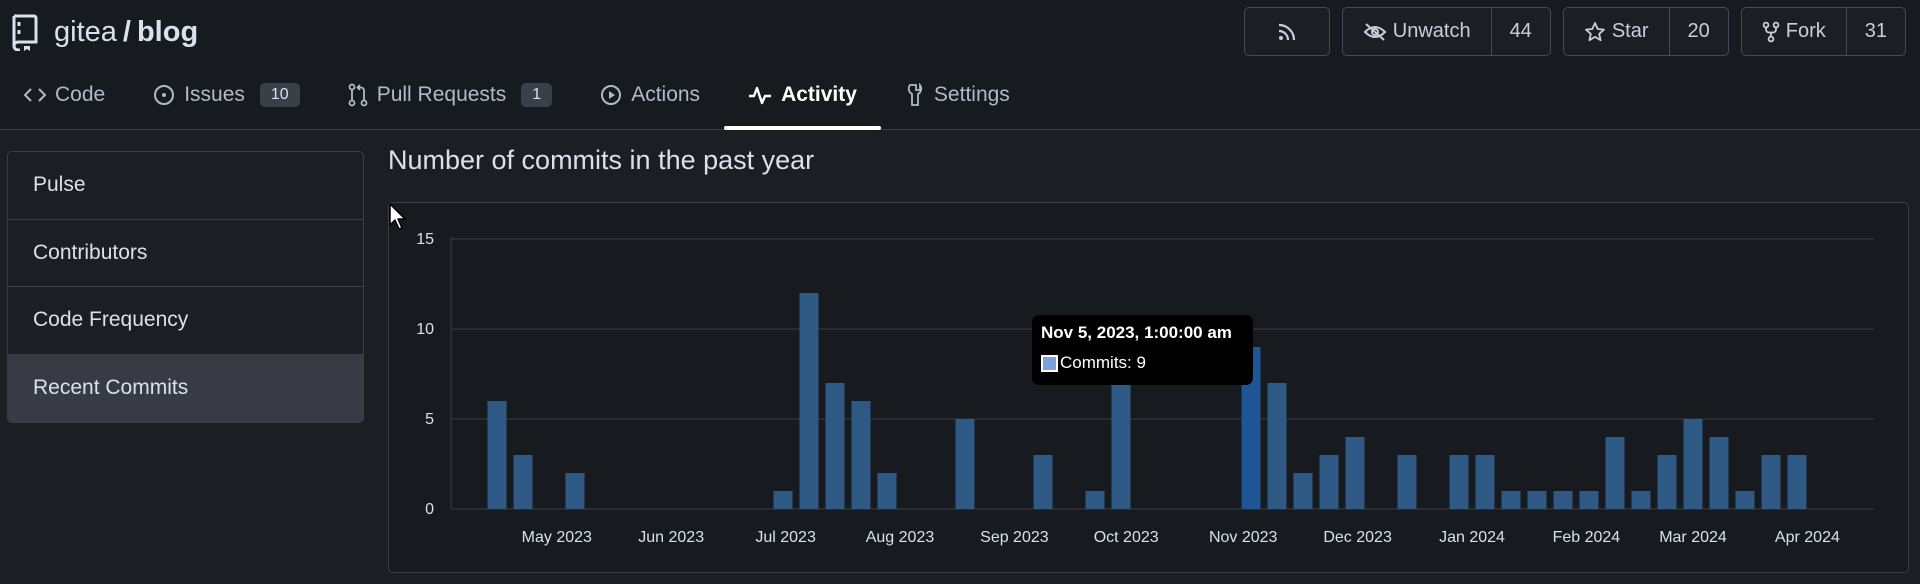 The width and height of the screenshot is (1920, 584). I want to click on x-tick-label: Mar 2024, so click(1693, 537).